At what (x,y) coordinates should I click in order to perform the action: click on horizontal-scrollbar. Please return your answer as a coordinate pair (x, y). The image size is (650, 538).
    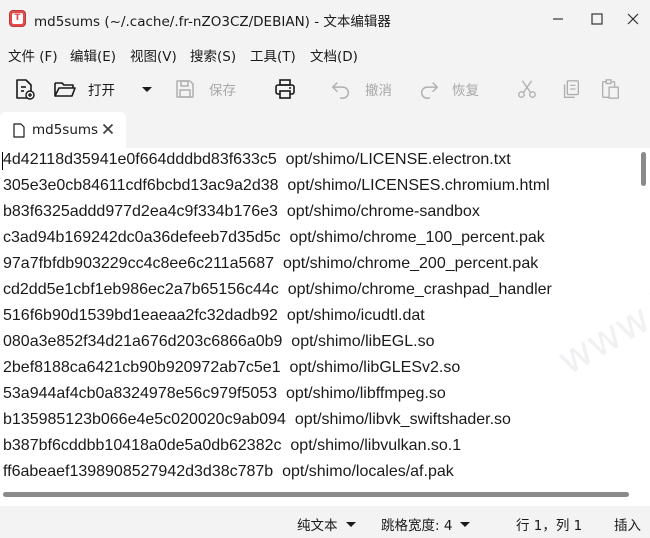
    Looking at the image, I should click on (316, 494).